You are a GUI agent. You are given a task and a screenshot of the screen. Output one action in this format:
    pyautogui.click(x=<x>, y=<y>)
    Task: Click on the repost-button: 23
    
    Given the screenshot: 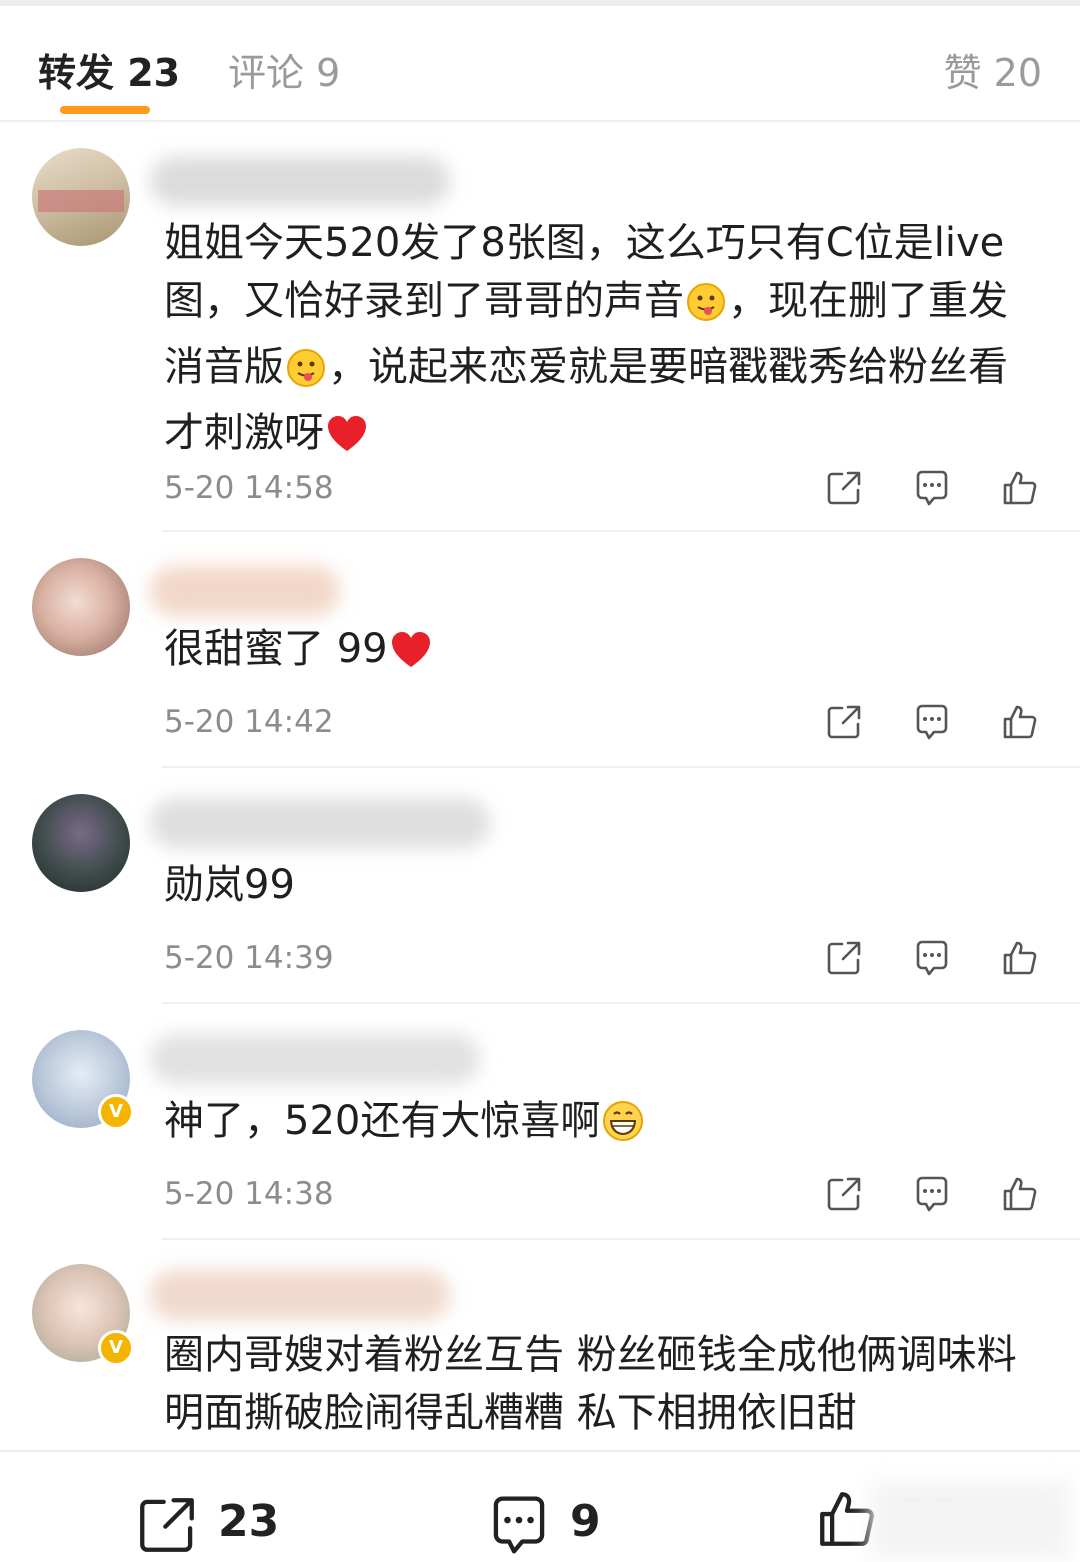 What is the action you would take?
    pyautogui.click(x=214, y=1522)
    